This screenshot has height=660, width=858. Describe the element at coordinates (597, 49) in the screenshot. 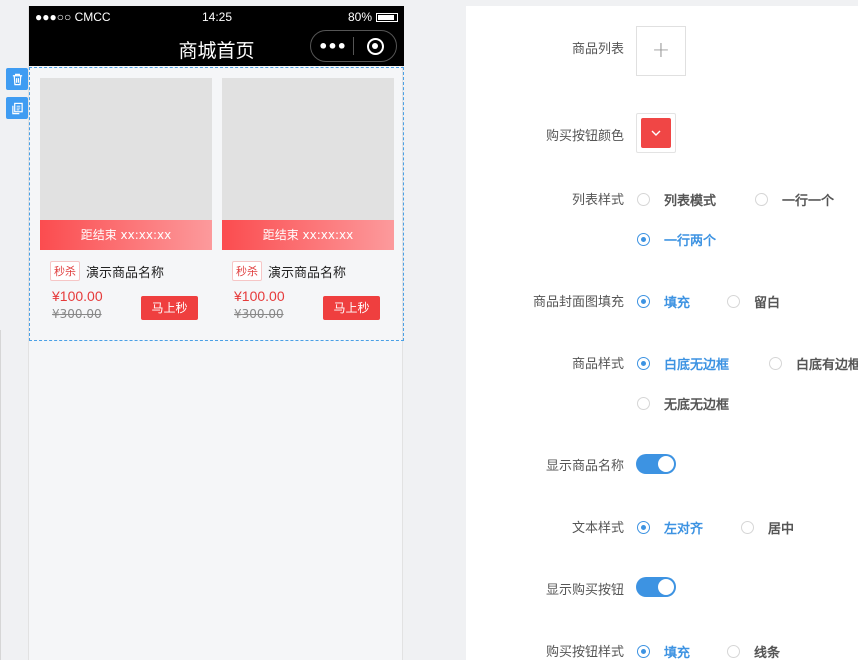

I see `product-list-label: 商品列表` at that location.